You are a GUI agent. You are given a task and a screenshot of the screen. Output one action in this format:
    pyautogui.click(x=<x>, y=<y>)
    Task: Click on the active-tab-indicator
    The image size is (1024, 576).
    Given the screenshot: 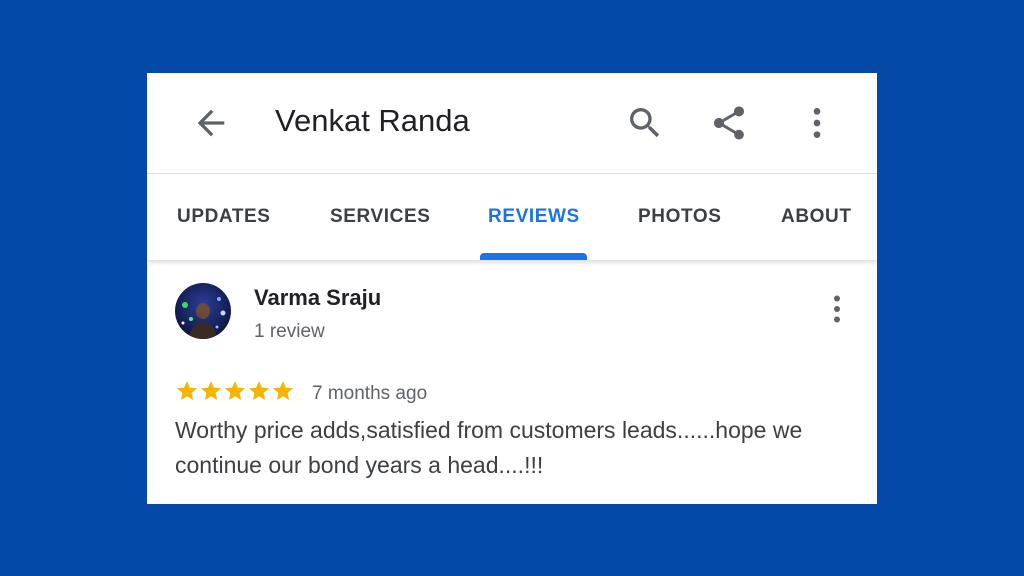 What is the action you would take?
    pyautogui.click(x=533, y=256)
    